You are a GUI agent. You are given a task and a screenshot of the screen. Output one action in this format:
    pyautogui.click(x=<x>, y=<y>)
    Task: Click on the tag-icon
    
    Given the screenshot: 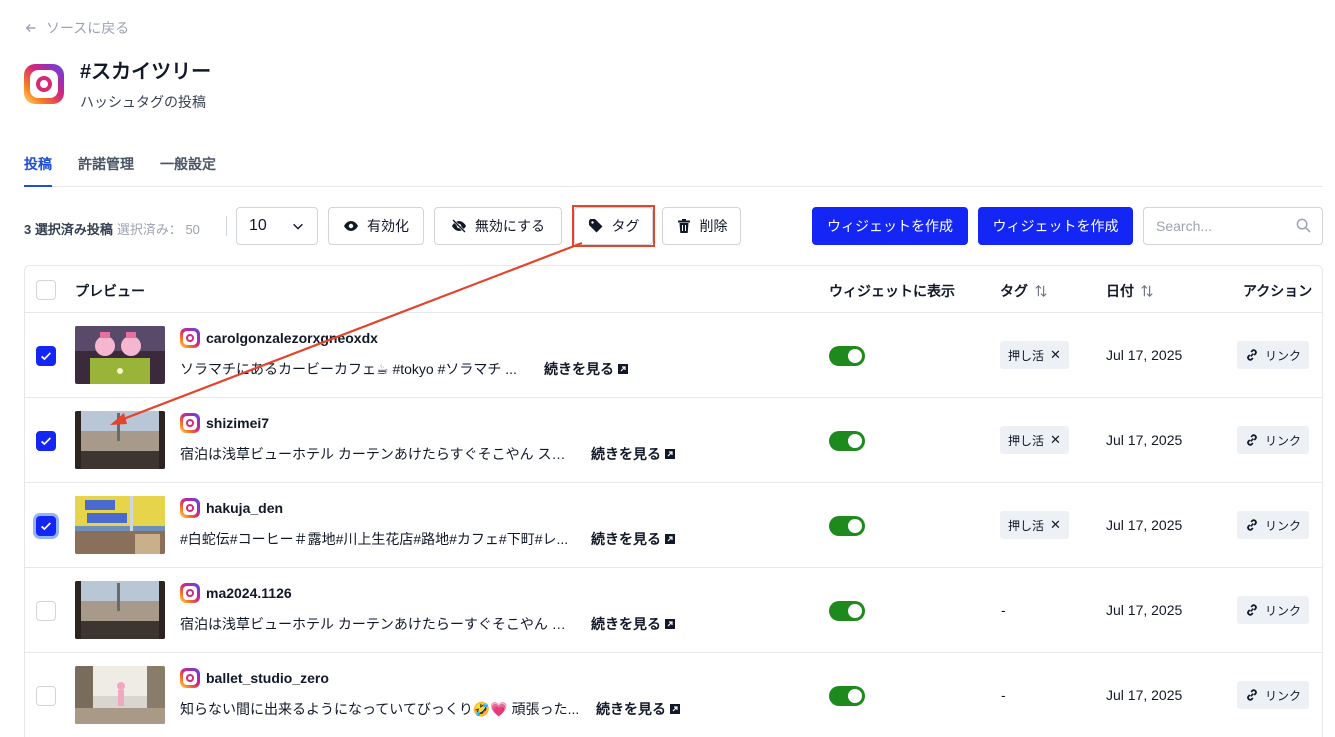 What is the action you would take?
    pyautogui.click(x=595, y=226)
    